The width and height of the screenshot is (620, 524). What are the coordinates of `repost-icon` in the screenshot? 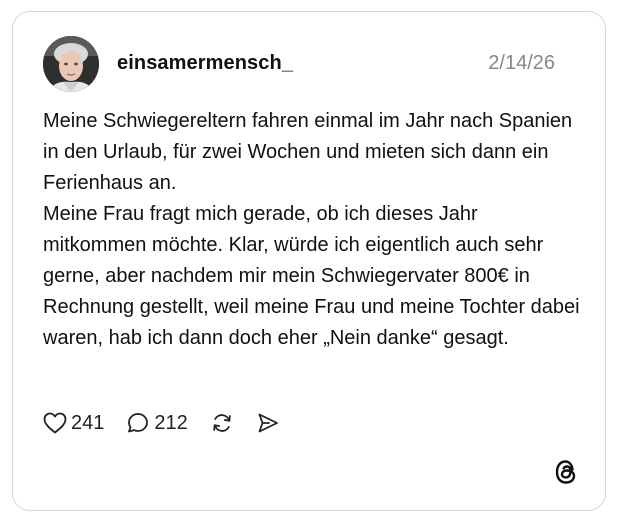 It's located at (222, 423).